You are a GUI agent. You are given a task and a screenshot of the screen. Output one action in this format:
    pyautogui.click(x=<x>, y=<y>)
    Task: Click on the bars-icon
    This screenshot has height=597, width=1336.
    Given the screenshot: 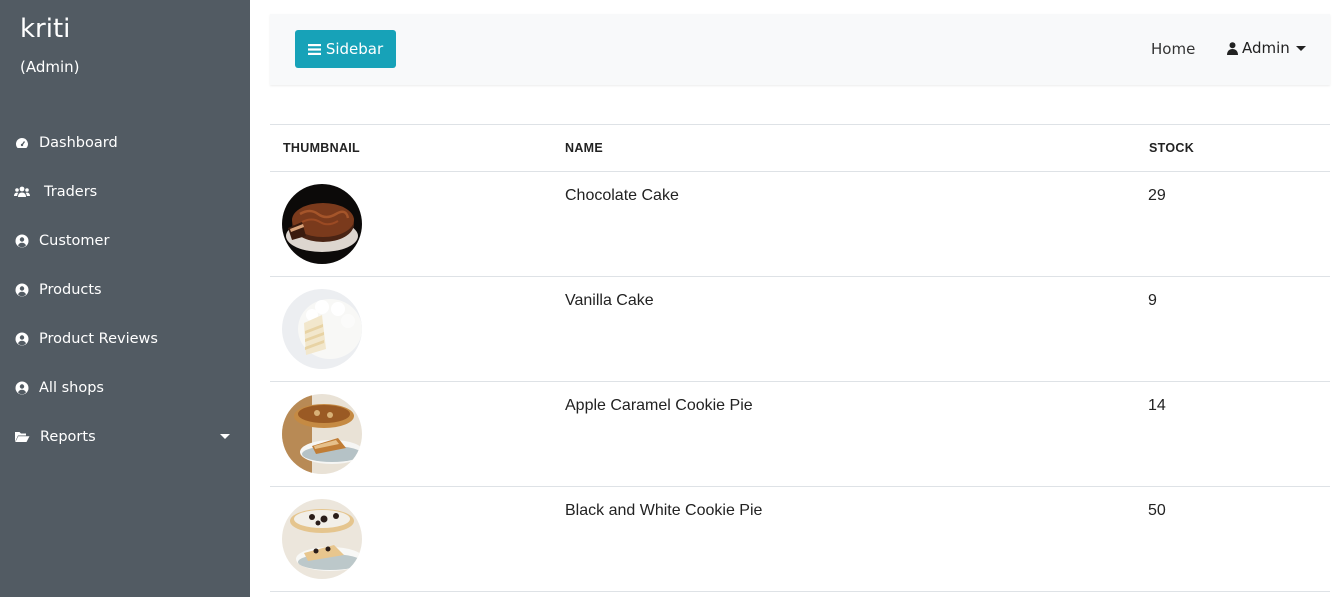 What is the action you would take?
    pyautogui.click(x=314, y=49)
    